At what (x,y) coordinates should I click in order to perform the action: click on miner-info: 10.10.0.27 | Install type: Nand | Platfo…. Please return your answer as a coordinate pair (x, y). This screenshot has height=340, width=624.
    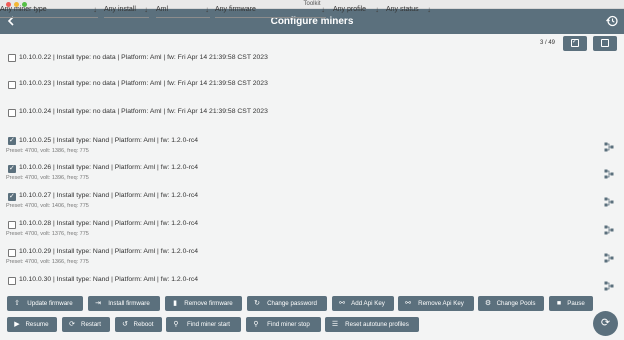
    Looking at the image, I should click on (109, 195).